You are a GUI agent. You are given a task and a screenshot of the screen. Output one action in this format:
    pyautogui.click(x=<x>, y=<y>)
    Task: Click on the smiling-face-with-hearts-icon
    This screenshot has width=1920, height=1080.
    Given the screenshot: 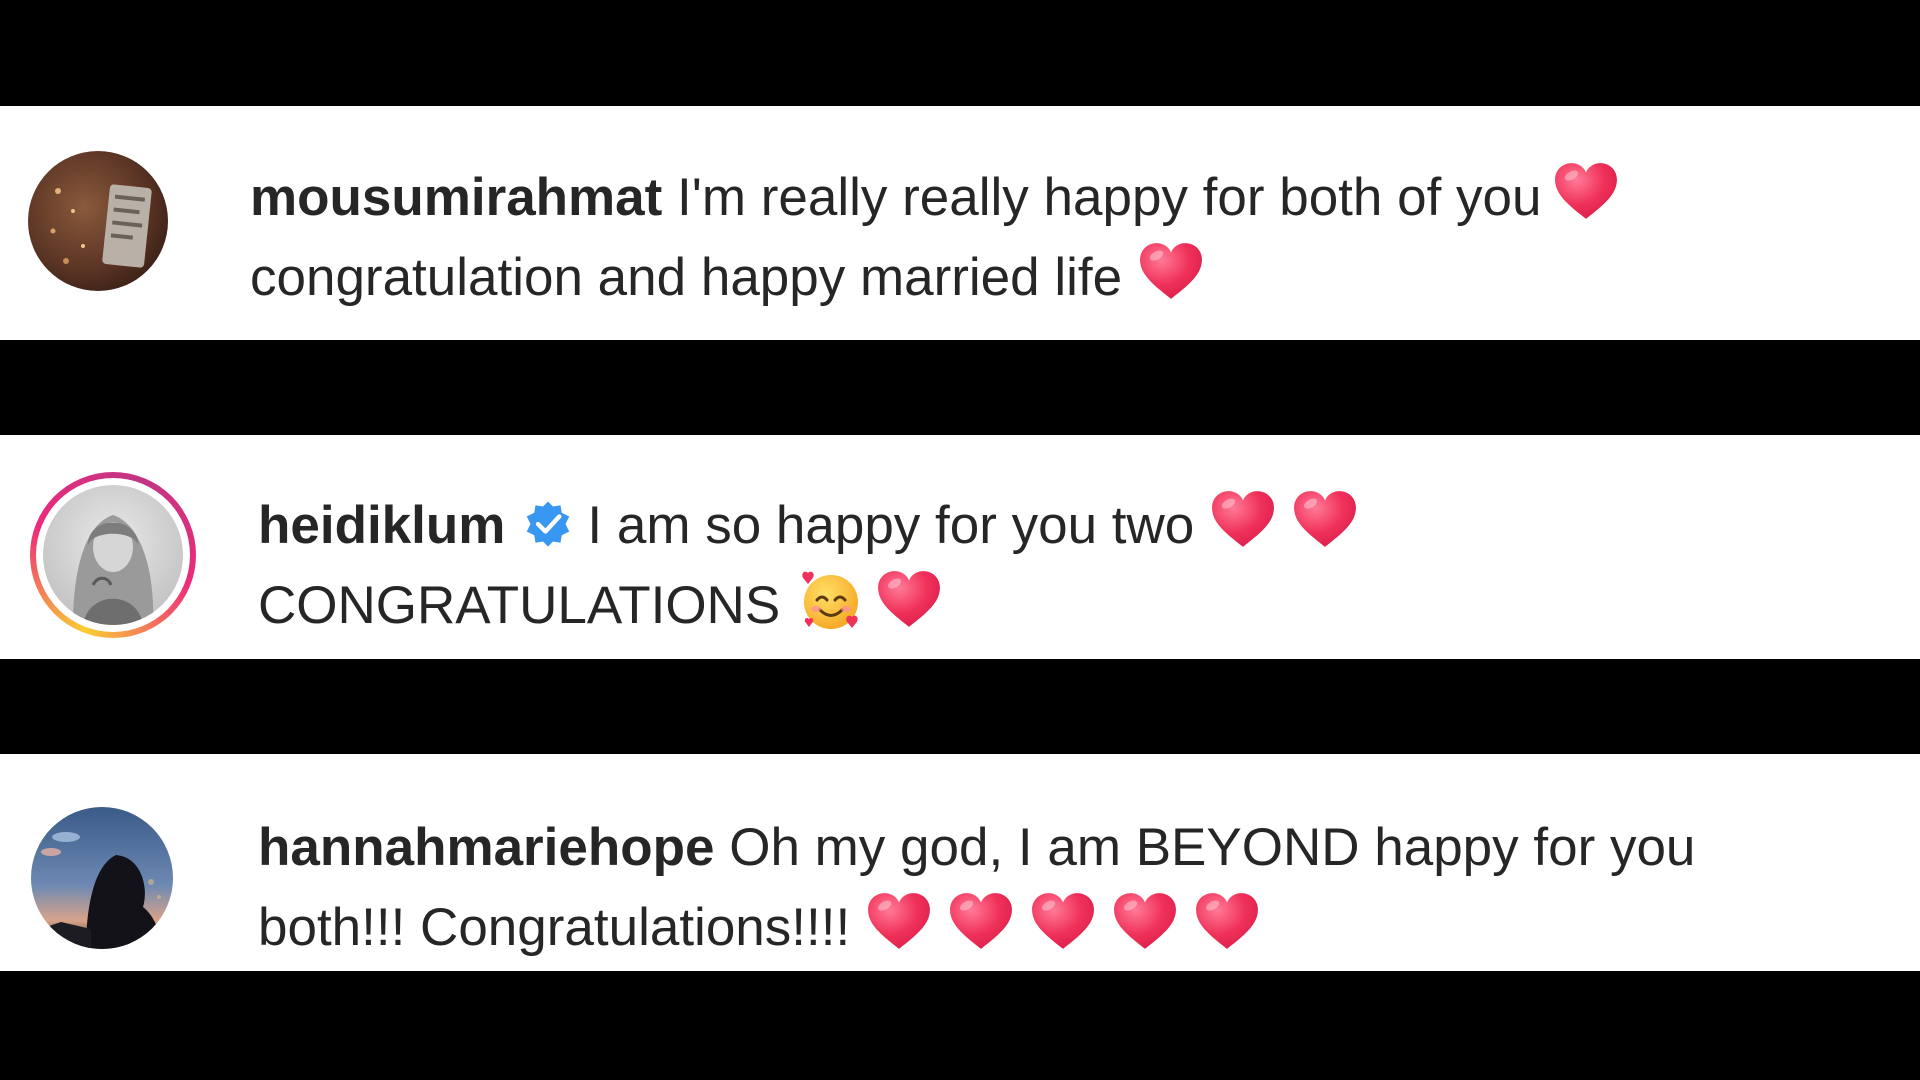 What is the action you would take?
    pyautogui.click(x=831, y=600)
    